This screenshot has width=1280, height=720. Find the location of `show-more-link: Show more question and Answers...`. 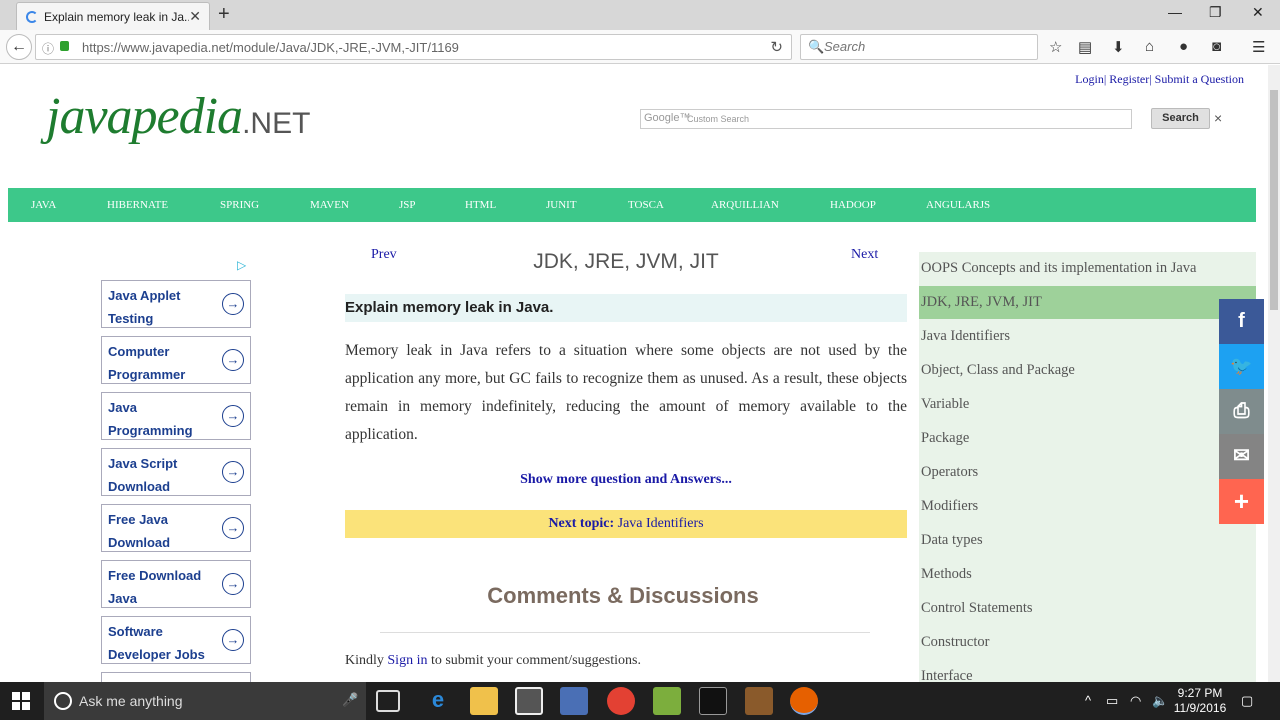

show-more-link: Show more question and Answers... is located at coordinates (626, 480).